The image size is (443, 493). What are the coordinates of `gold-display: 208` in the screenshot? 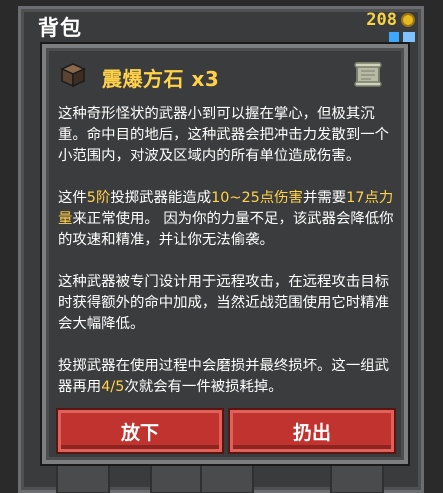 It's located at (390, 20).